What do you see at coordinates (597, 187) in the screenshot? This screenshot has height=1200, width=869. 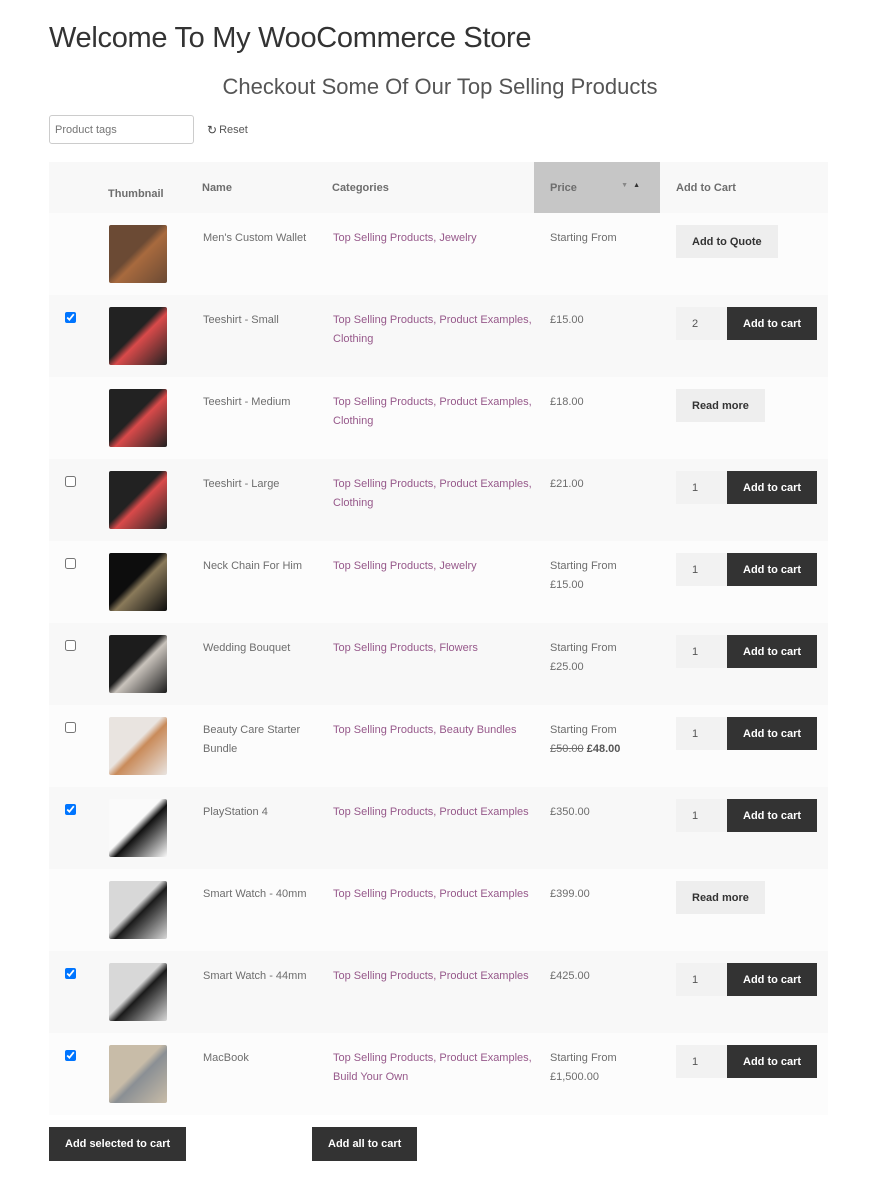 I see `header-price: Price ▼ ▲` at bounding box center [597, 187].